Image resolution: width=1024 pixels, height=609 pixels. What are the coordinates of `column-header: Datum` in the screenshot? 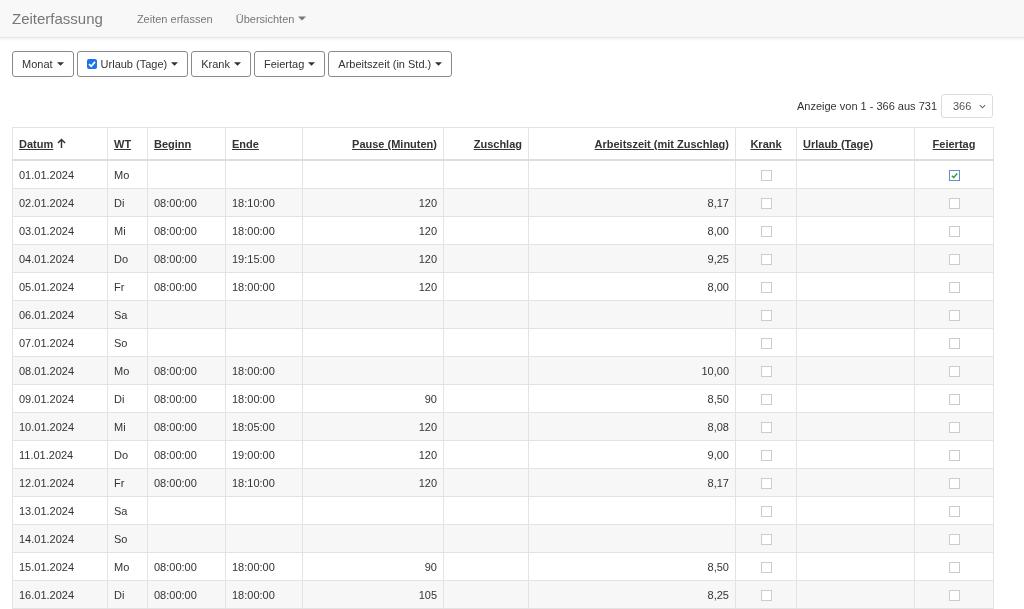 It's located at (36, 143).